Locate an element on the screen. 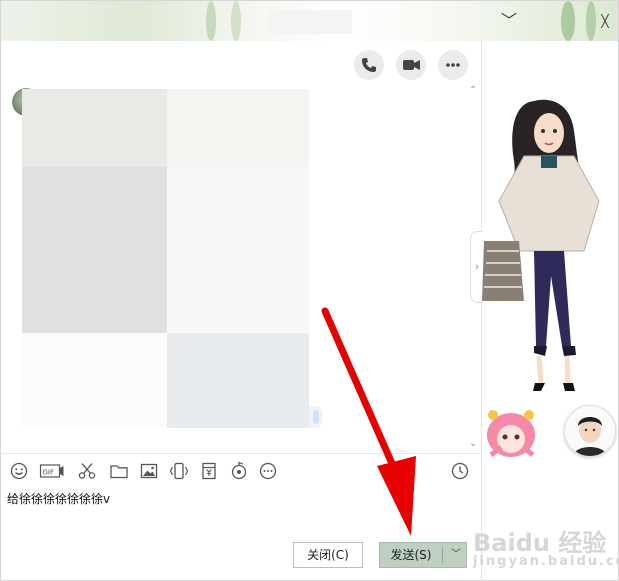 The height and width of the screenshot is (581, 619). screenshot-button is located at coordinates (87, 471).